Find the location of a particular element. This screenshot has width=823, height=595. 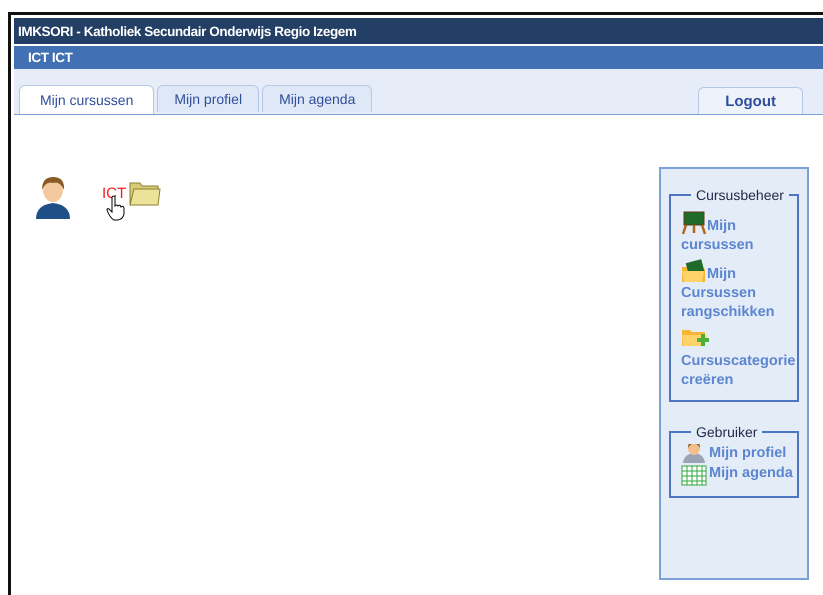

user-name: ICT ICT is located at coordinates (50, 57).